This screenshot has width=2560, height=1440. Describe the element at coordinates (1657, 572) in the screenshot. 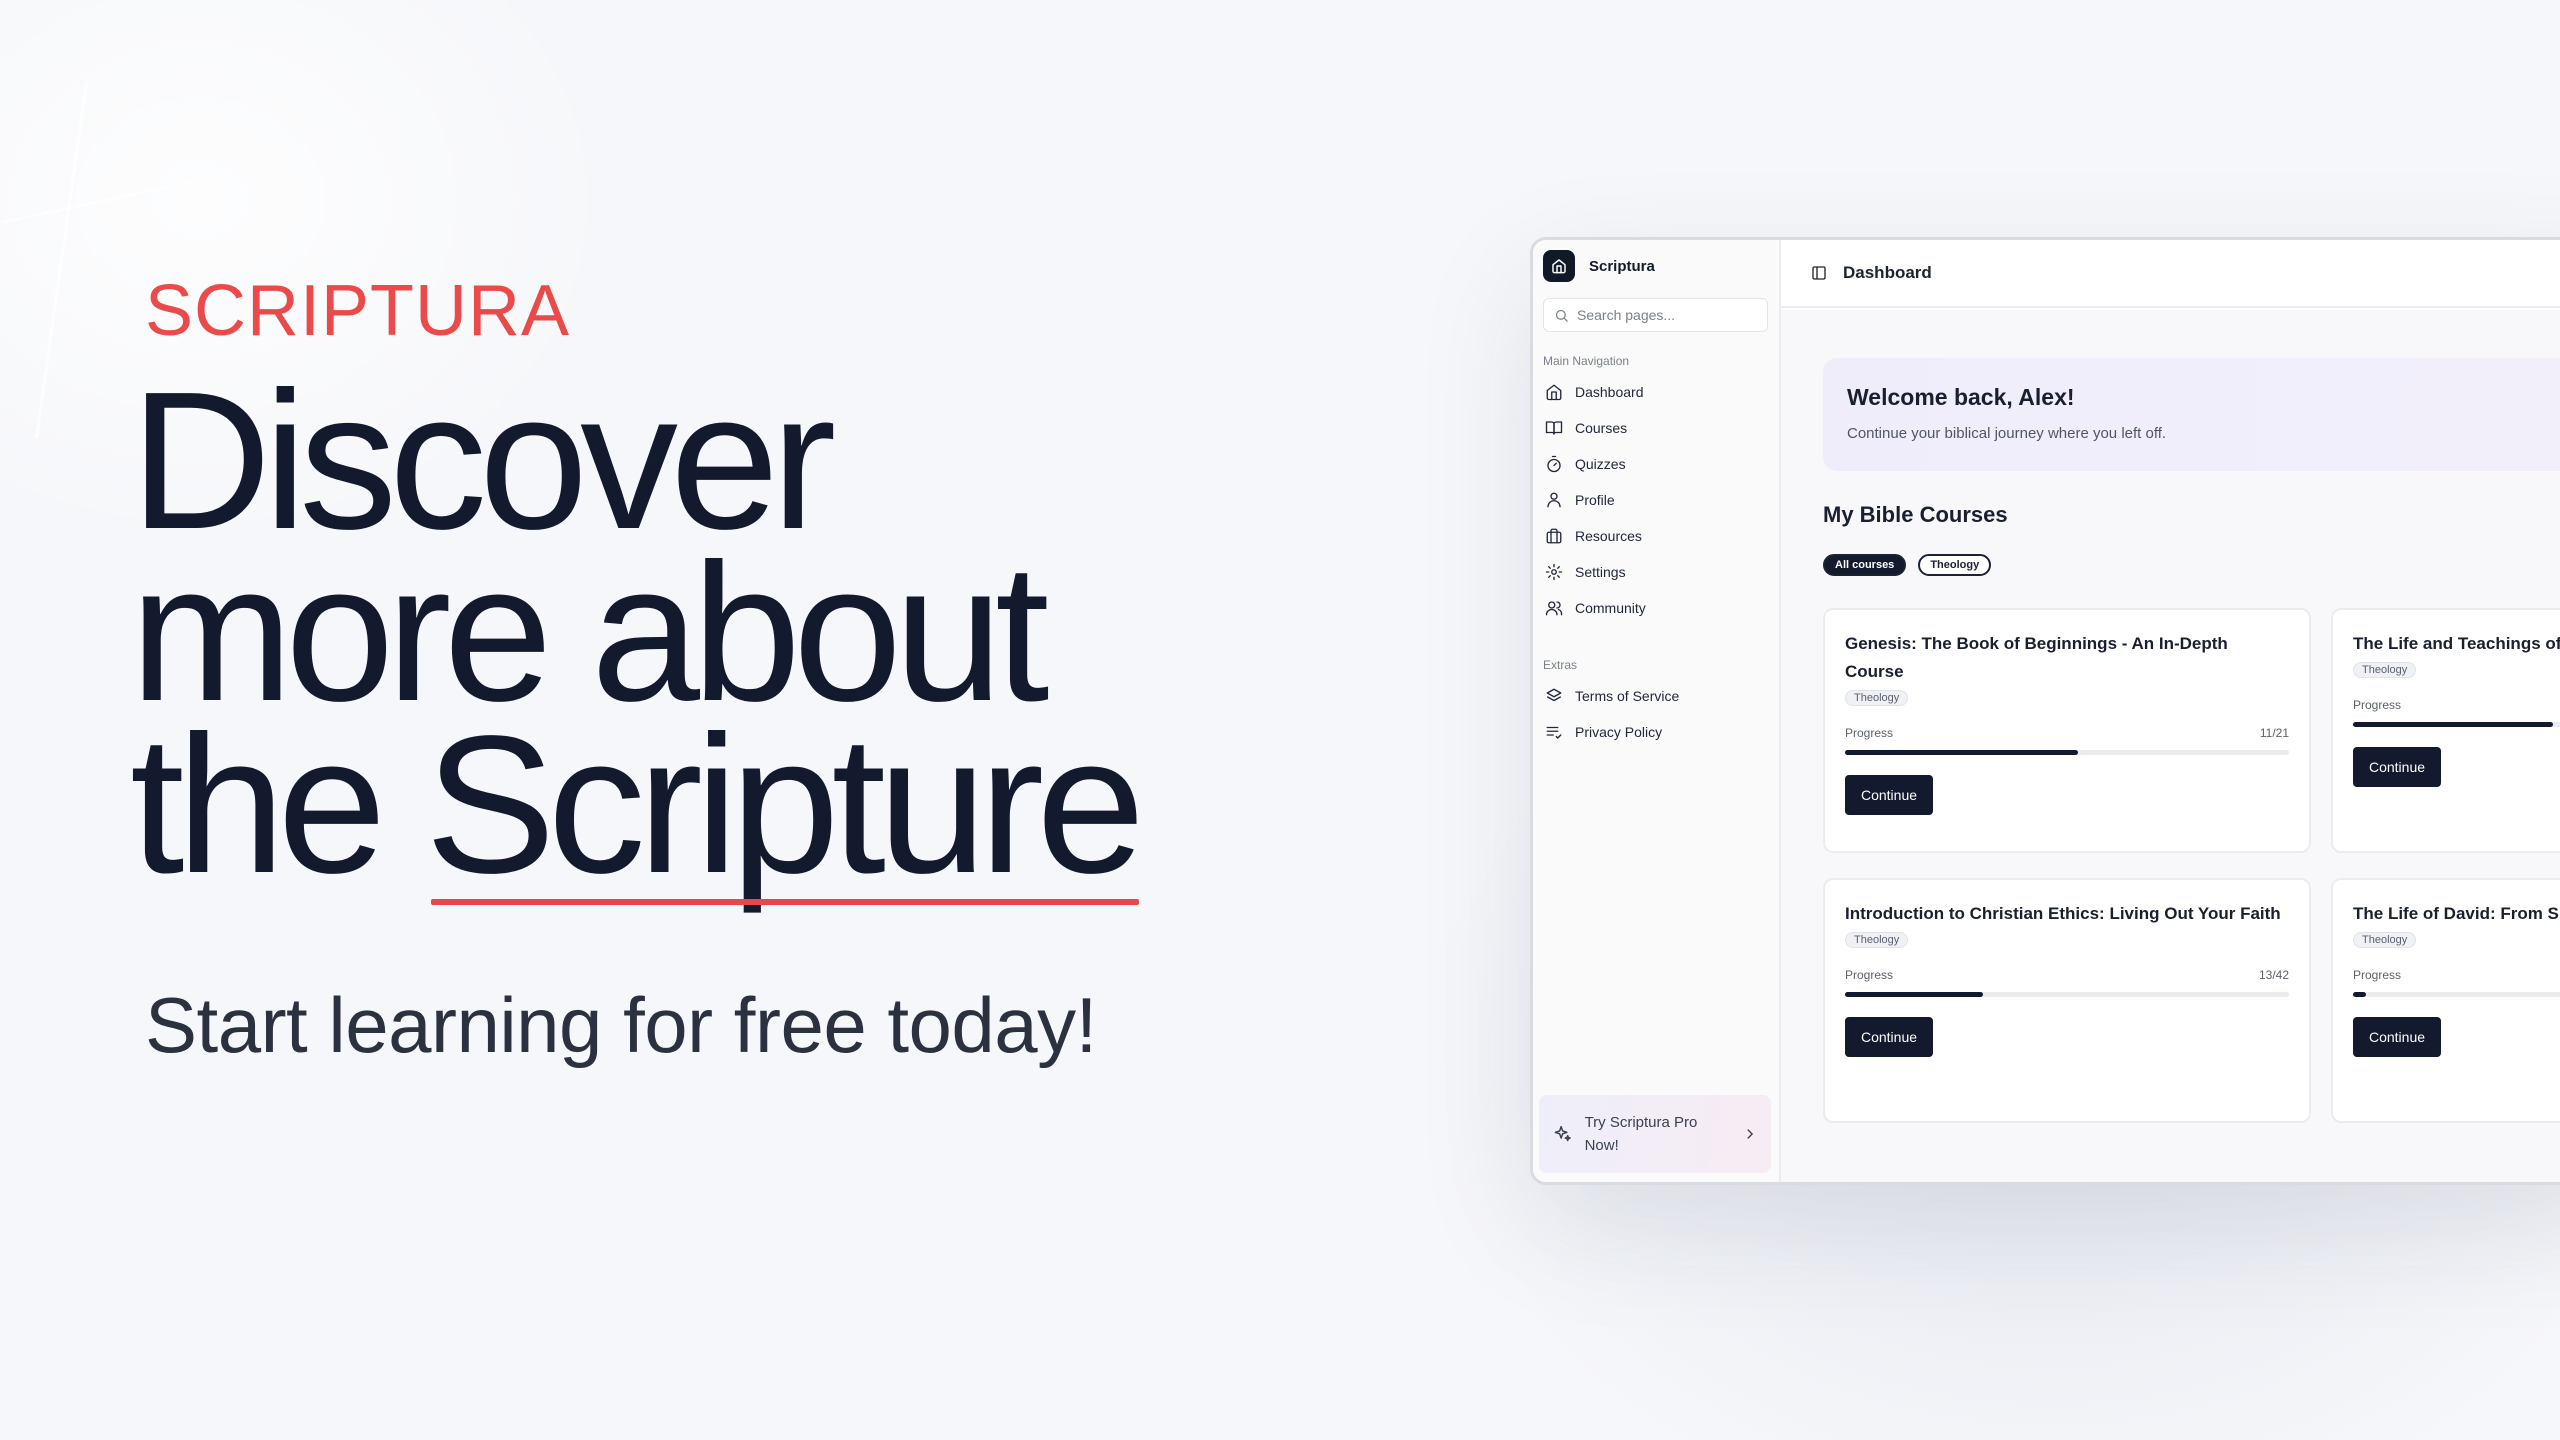

I see `sidebar-item-settings: Settings` at that location.